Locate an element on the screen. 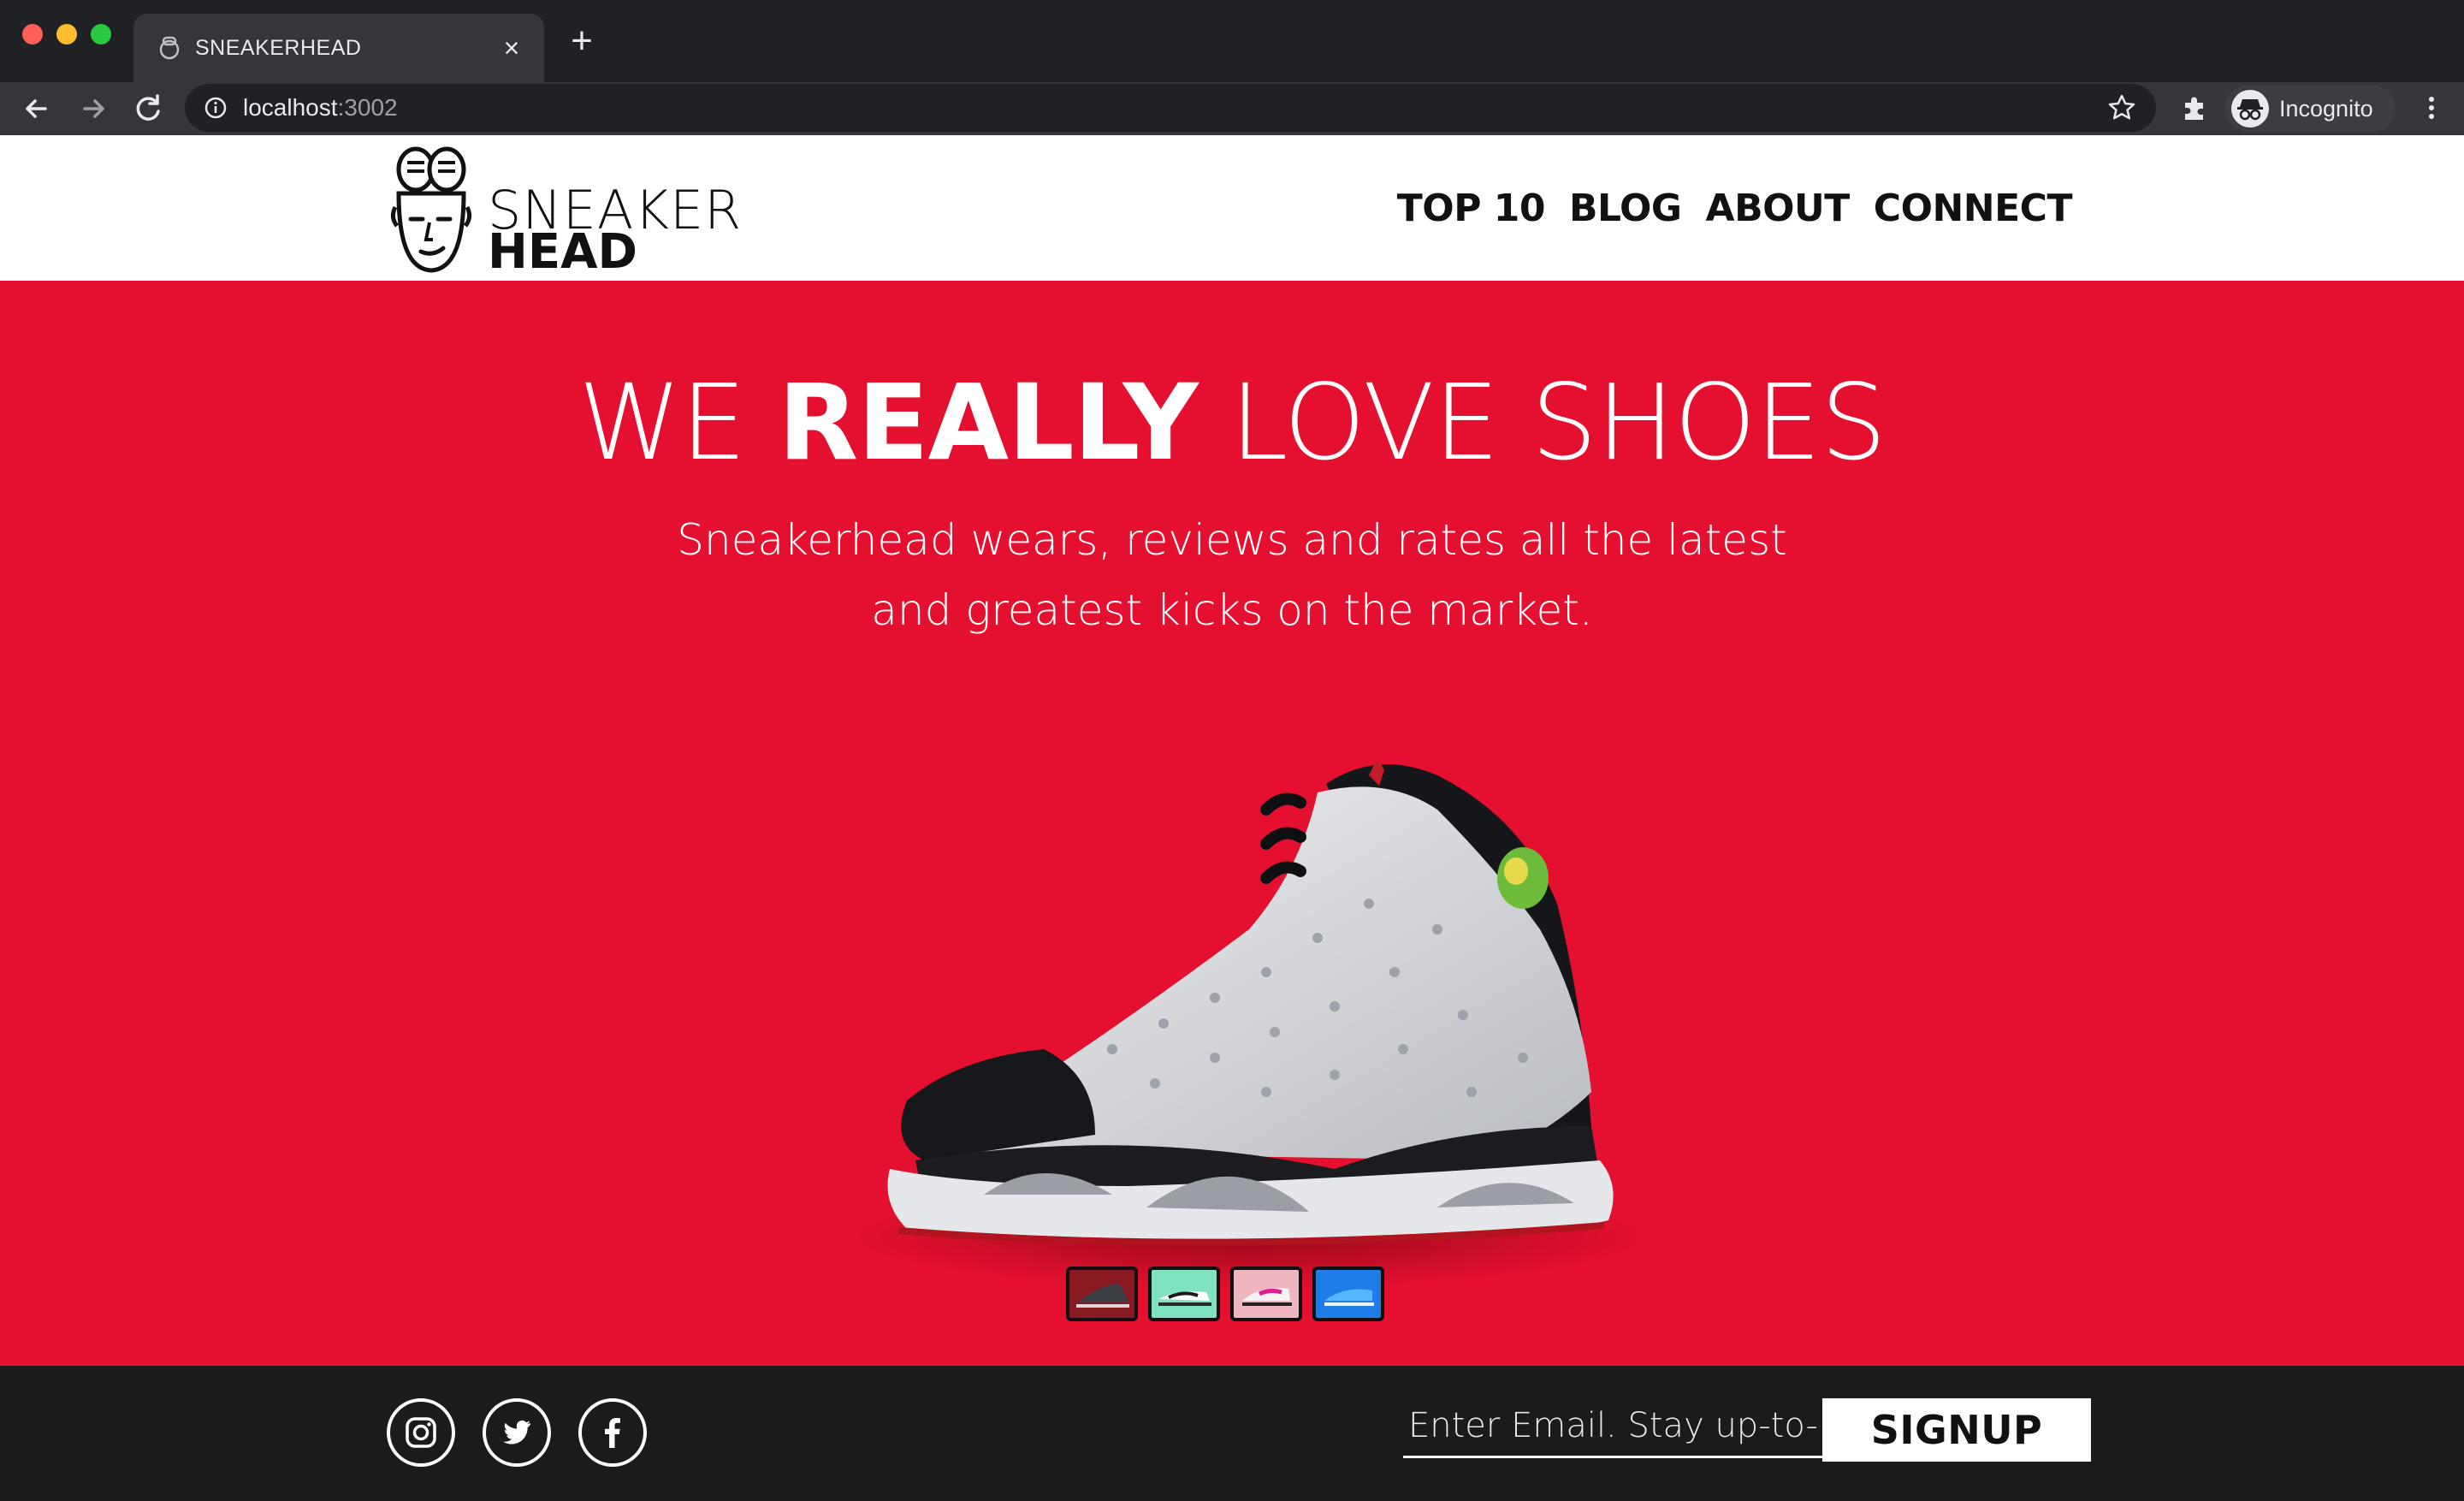 The height and width of the screenshot is (1501, 2464). browser-tab: SNEAKERHEAD × is located at coordinates (338, 48).